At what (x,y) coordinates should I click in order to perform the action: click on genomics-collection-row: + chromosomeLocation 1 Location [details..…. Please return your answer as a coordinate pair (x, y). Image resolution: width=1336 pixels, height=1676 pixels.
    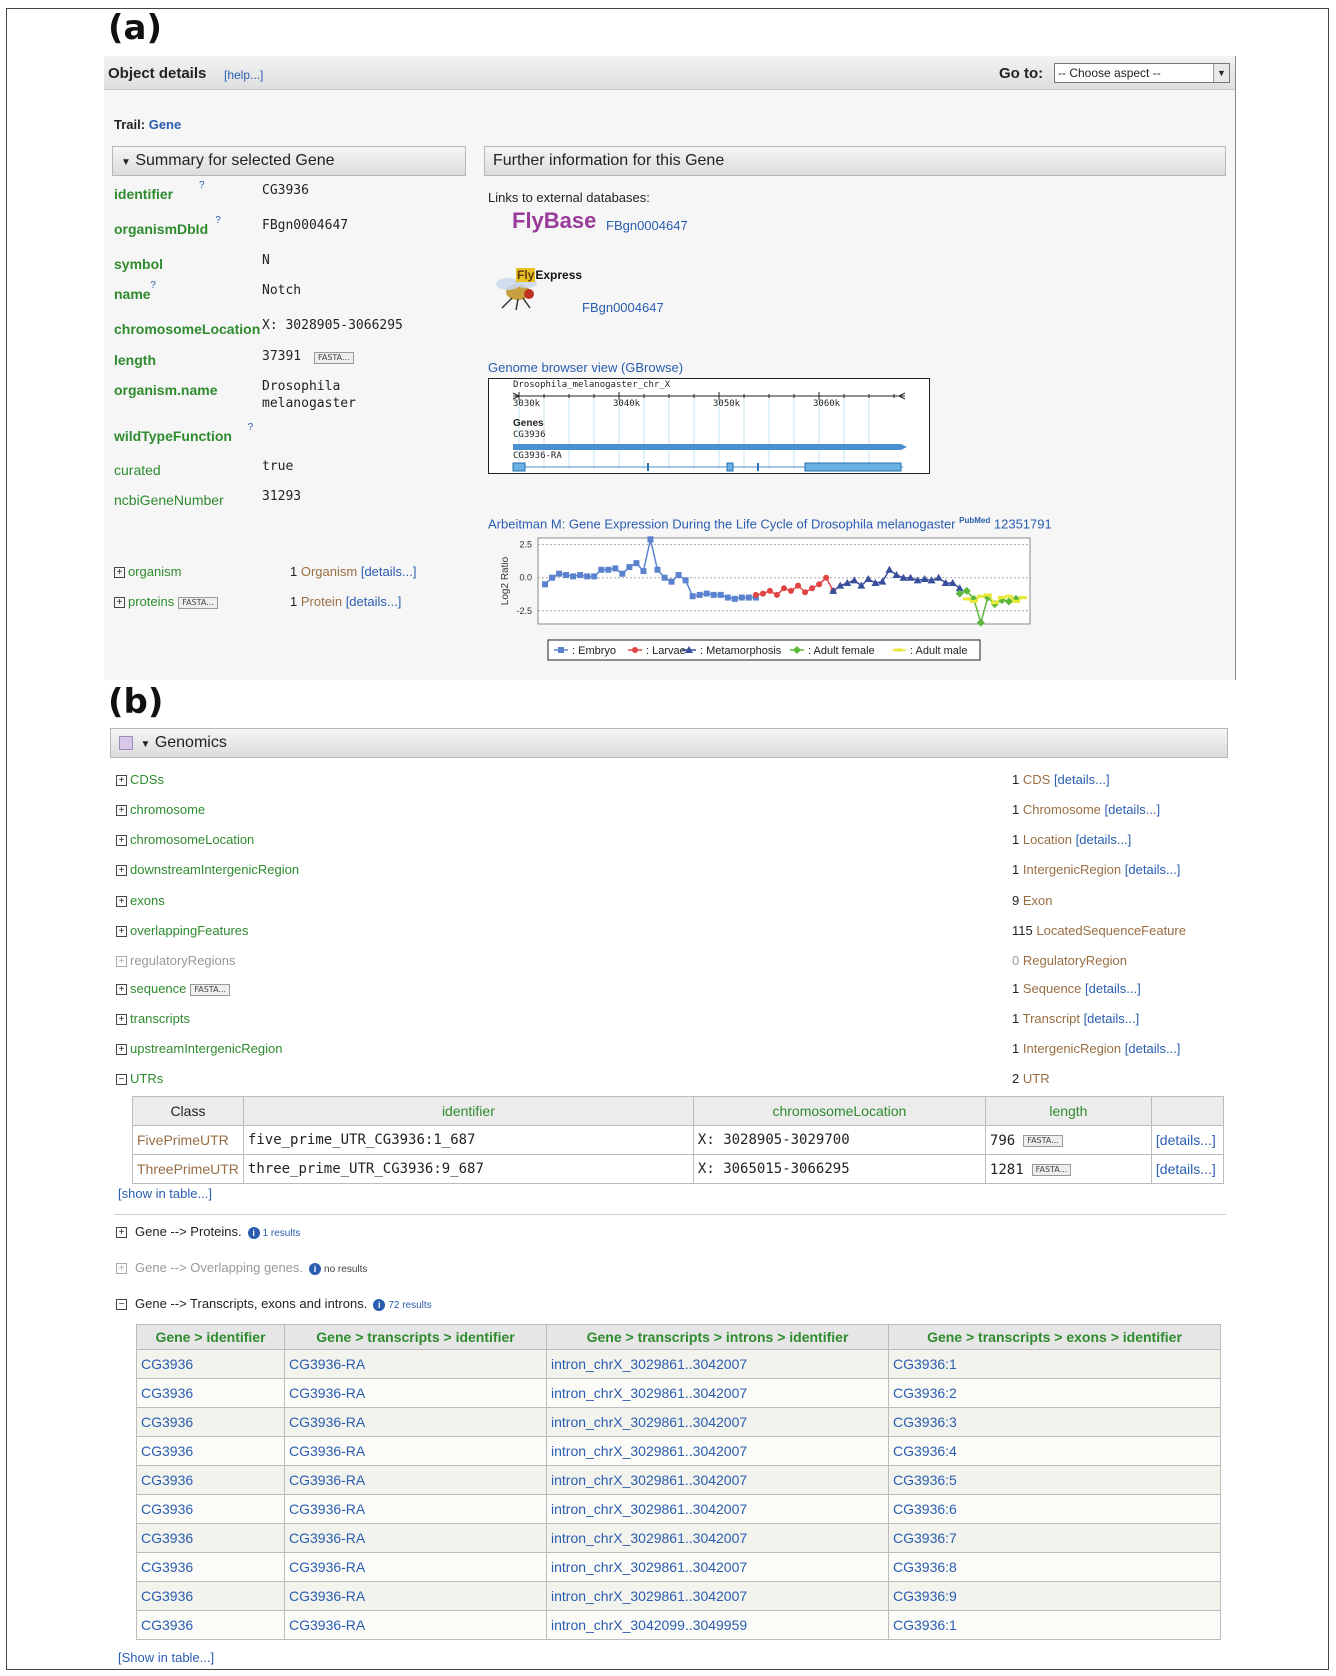
    Looking at the image, I should click on (671, 839).